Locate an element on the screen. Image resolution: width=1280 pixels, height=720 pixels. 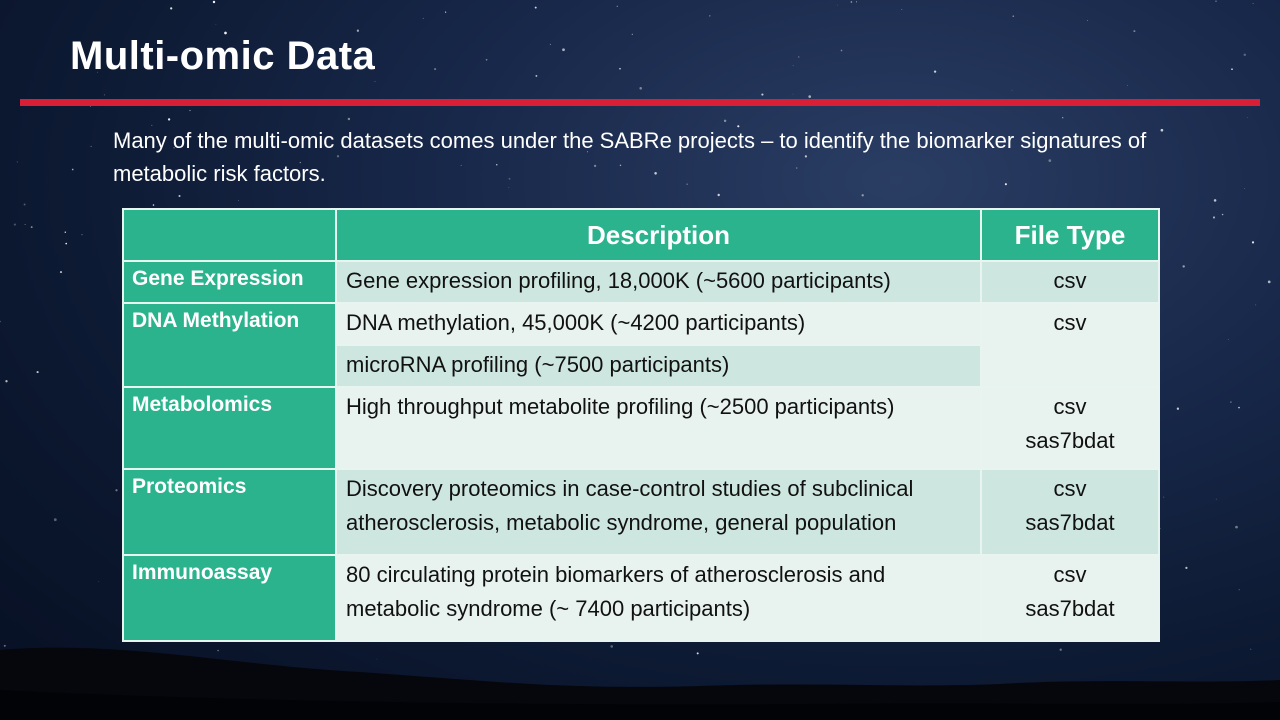
row-category: Immunoassay is located at coordinates (229, 598).